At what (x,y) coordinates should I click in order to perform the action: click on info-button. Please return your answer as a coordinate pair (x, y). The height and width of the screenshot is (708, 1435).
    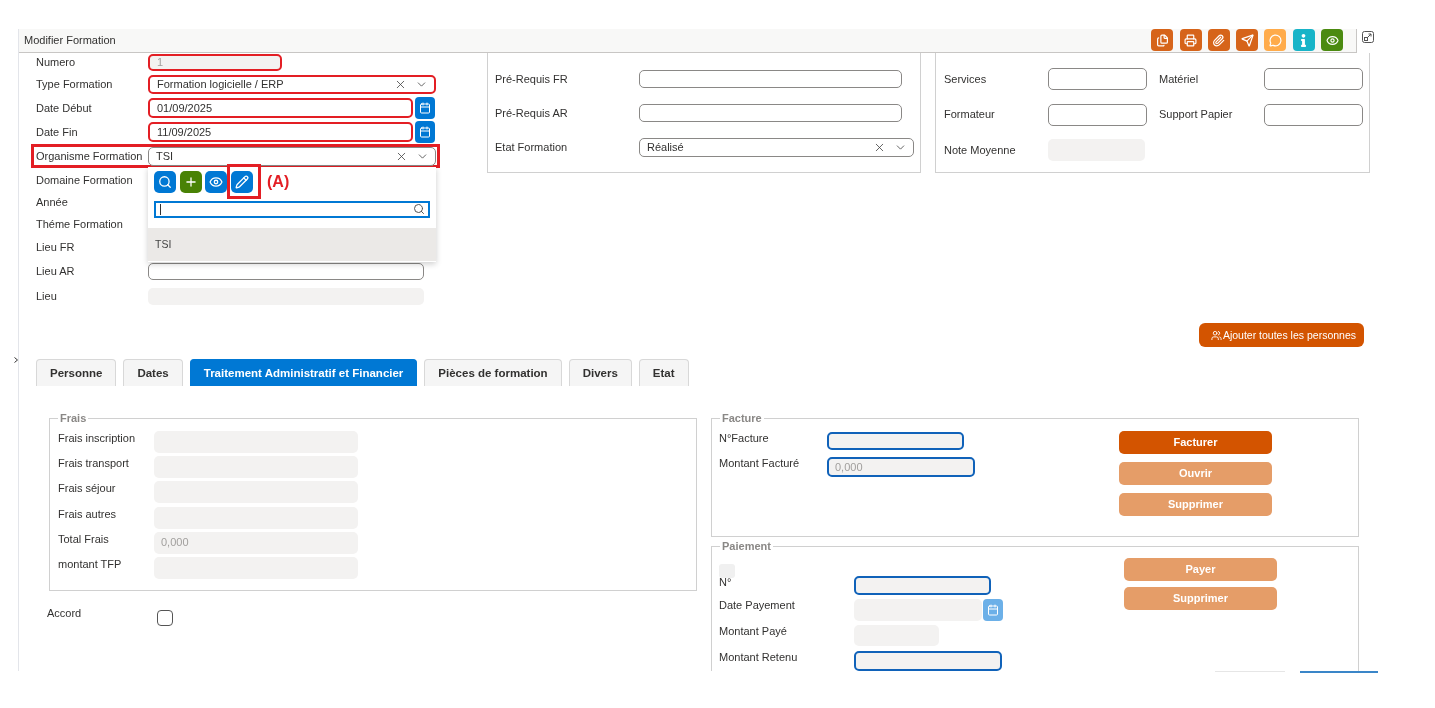
    Looking at the image, I should click on (1303, 40).